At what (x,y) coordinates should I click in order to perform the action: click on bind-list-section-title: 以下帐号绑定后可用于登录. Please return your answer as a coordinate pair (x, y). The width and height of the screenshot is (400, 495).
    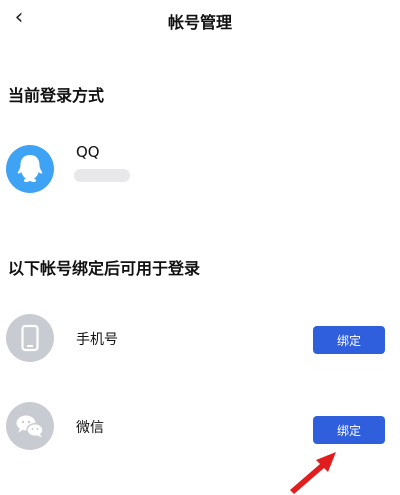
    Looking at the image, I should click on (104, 268).